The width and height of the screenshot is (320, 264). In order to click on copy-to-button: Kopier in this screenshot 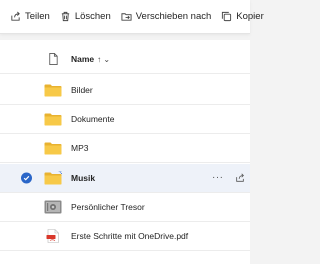, I will do `click(242, 16)`.